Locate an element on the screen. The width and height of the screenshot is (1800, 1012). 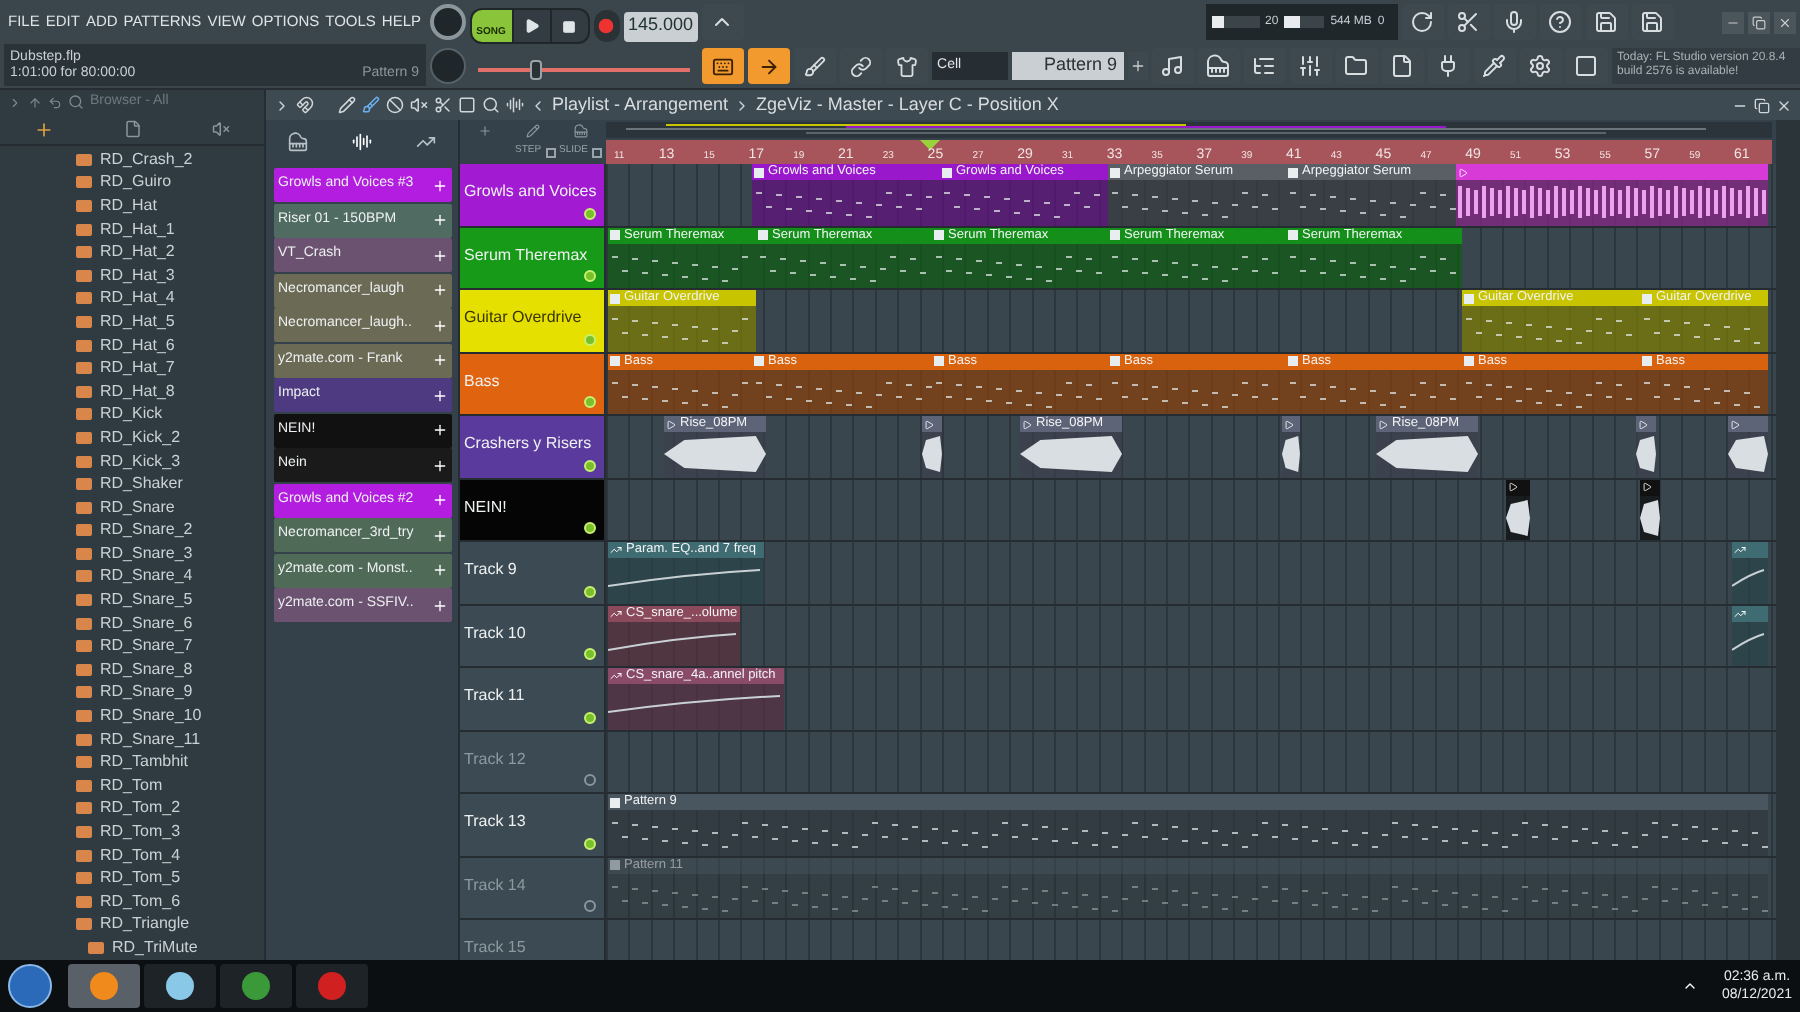
browser-item: RD_Hat_2 is located at coordinates (132, 252).